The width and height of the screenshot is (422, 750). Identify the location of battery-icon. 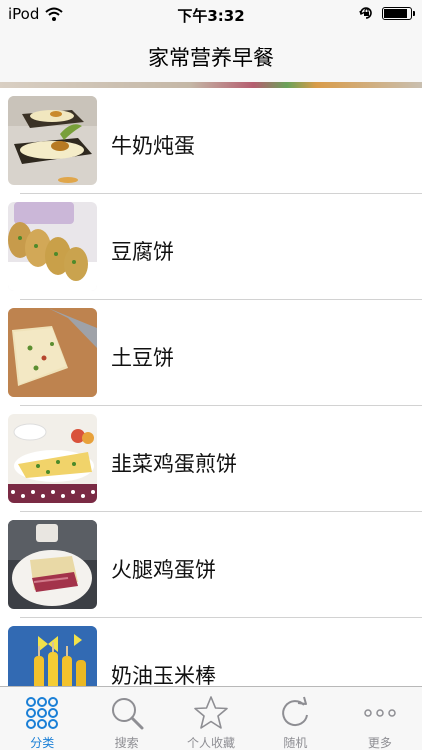
(398, 13).